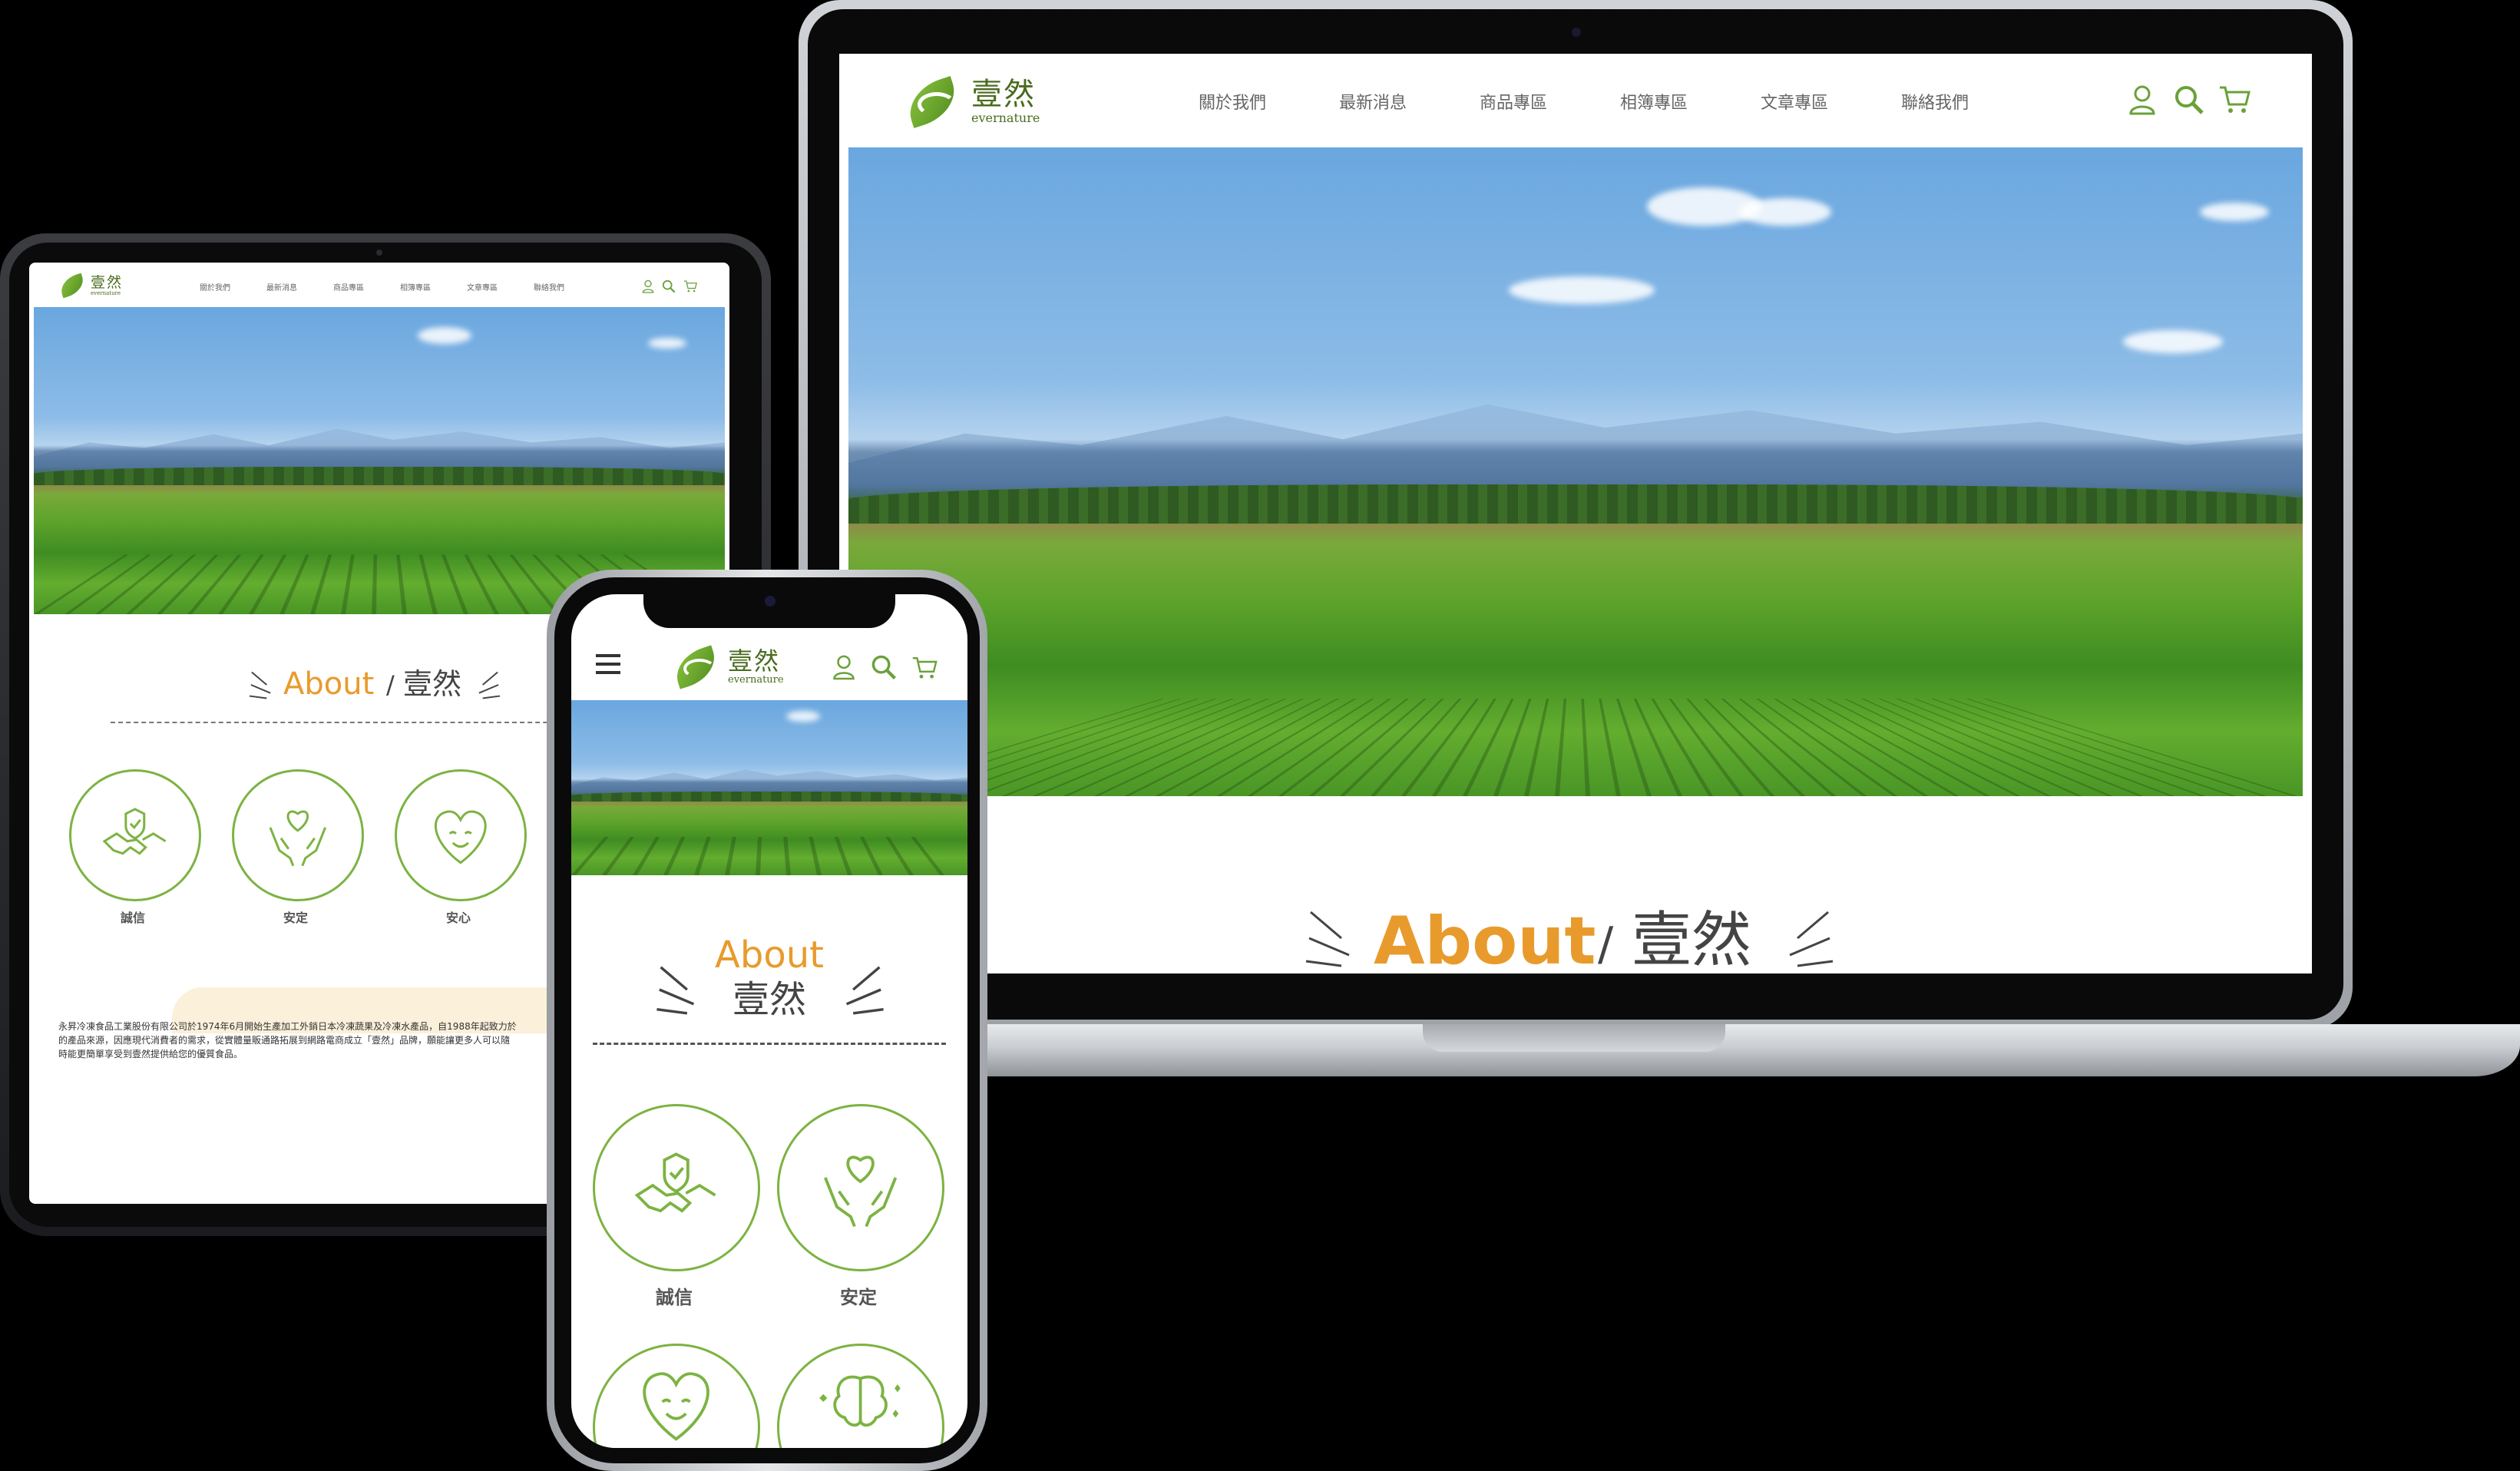 This screenshot has width=2520, height=1471. I want to click on phone-value-label-integrity: 誠信, so click(675, 1295).